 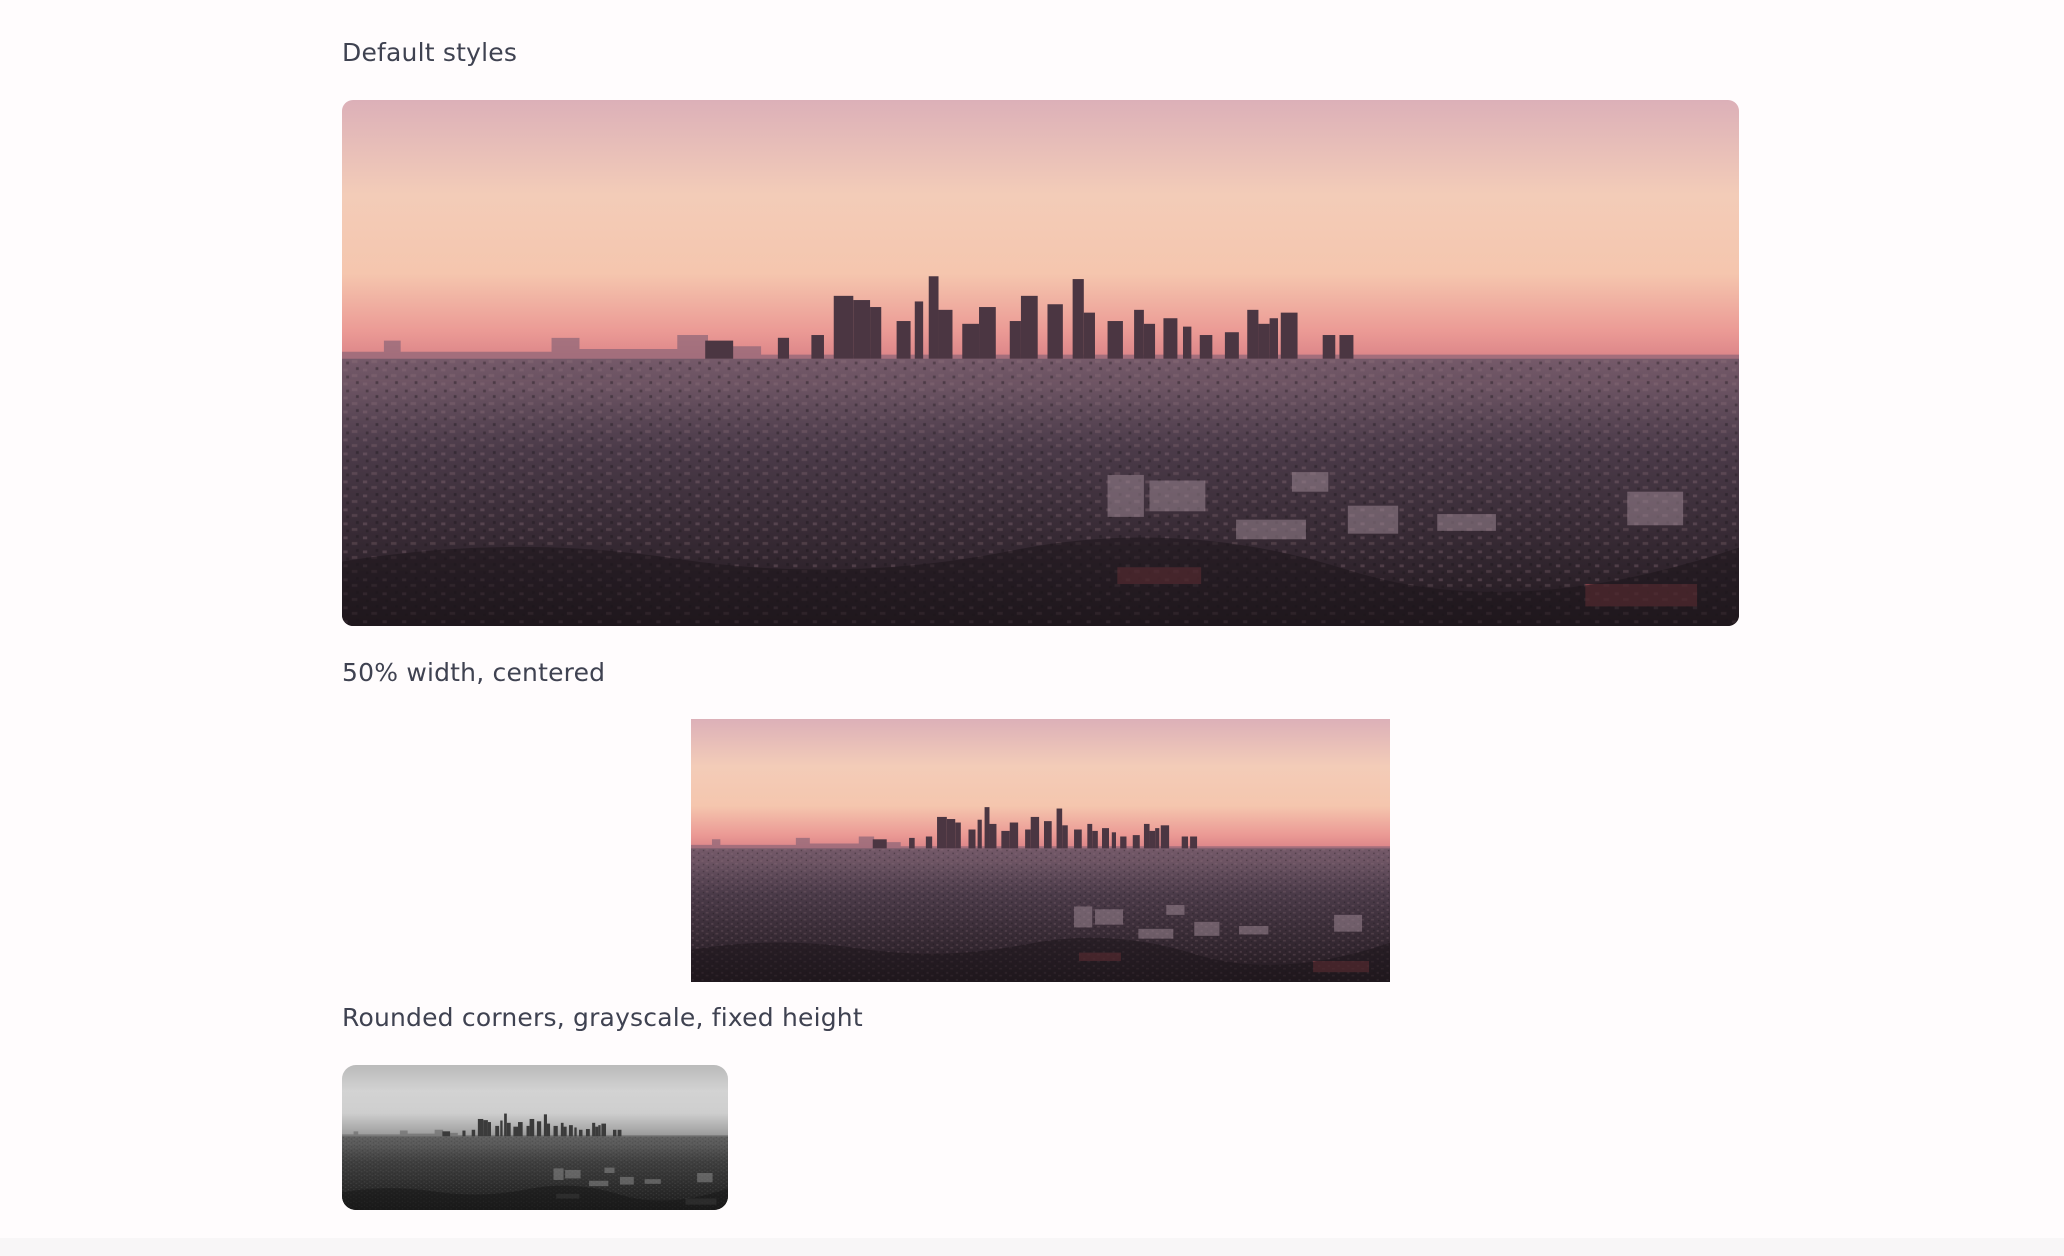 I want to click on section-caption-half-width: 50% width, centered, so click(x=474, y=672).